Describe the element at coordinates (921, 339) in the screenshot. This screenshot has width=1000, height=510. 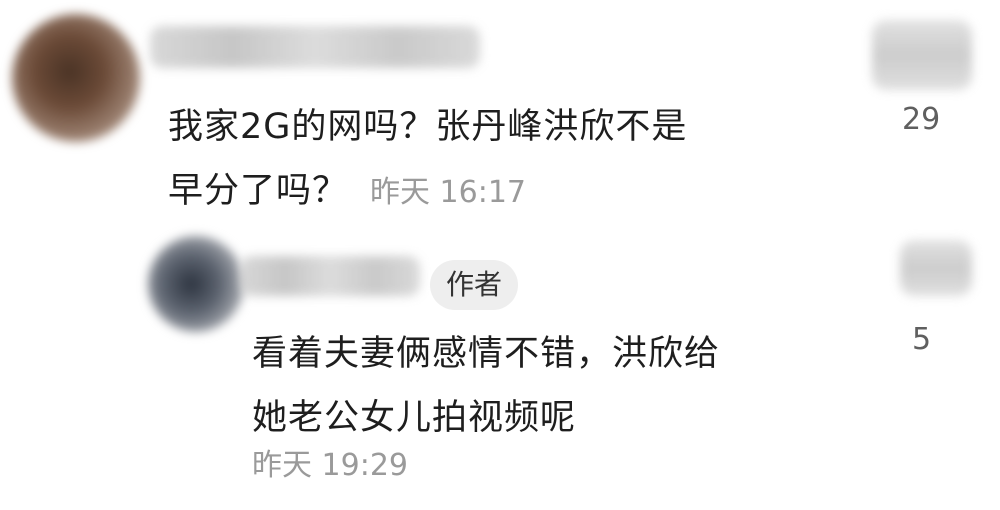
I see `reply-like-count: 5` at that location.